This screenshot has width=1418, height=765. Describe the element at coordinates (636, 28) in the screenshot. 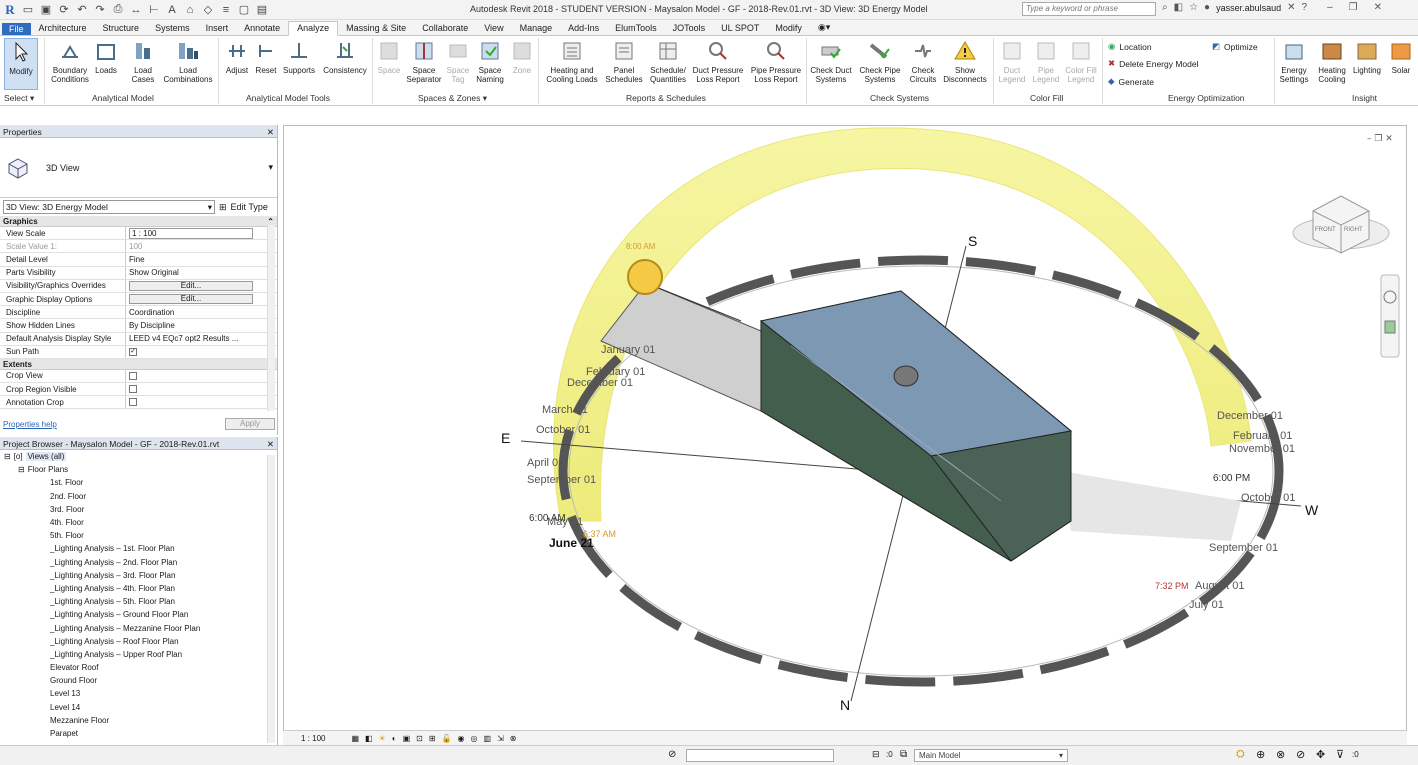

I see `tab-elumtools: ElumTools` at that location.